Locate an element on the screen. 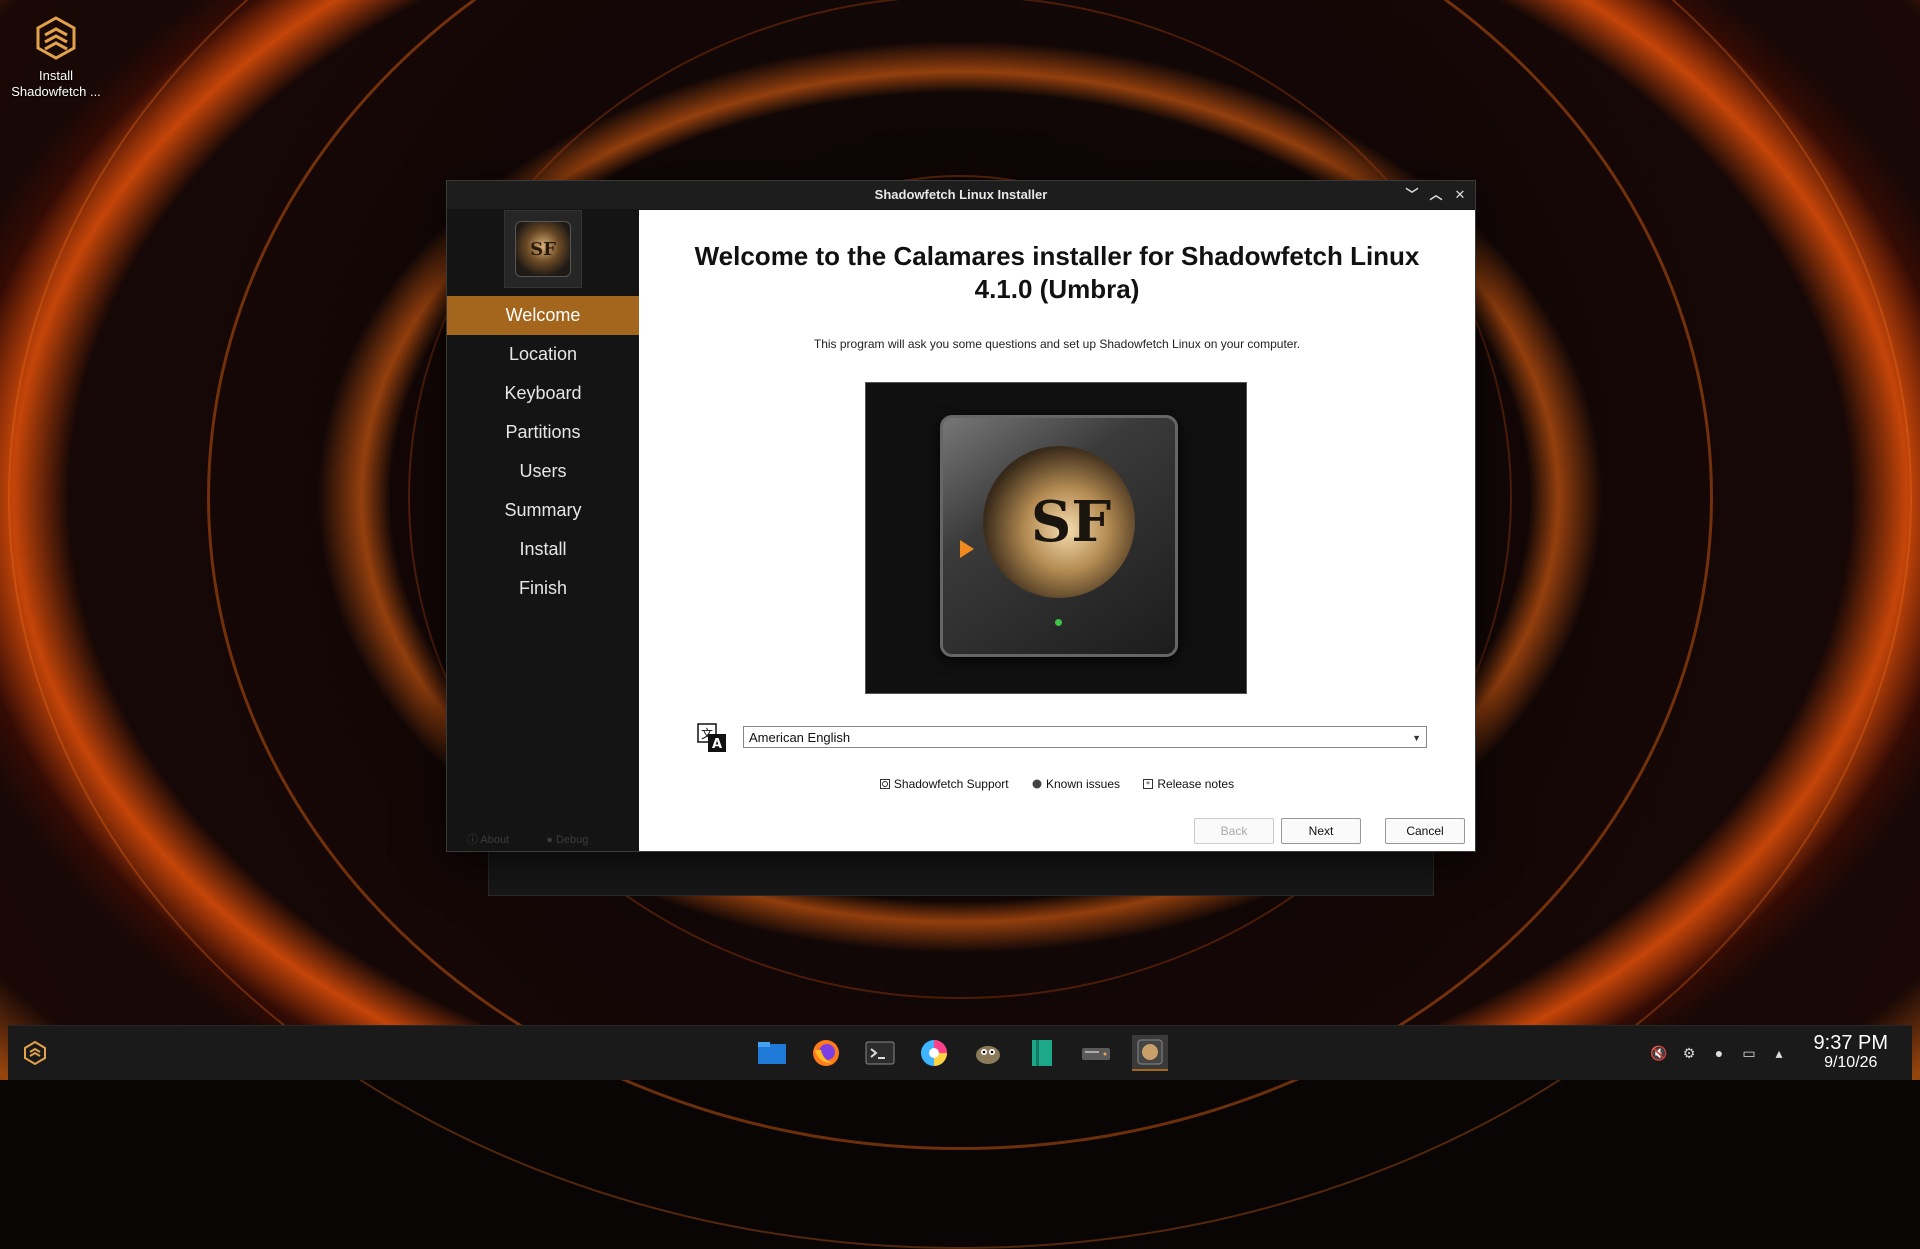 The height and width of the screenshot is (1249, 1920). clock: 9:37 PM 9/10/26 is located at coordinates (1851, 1052).